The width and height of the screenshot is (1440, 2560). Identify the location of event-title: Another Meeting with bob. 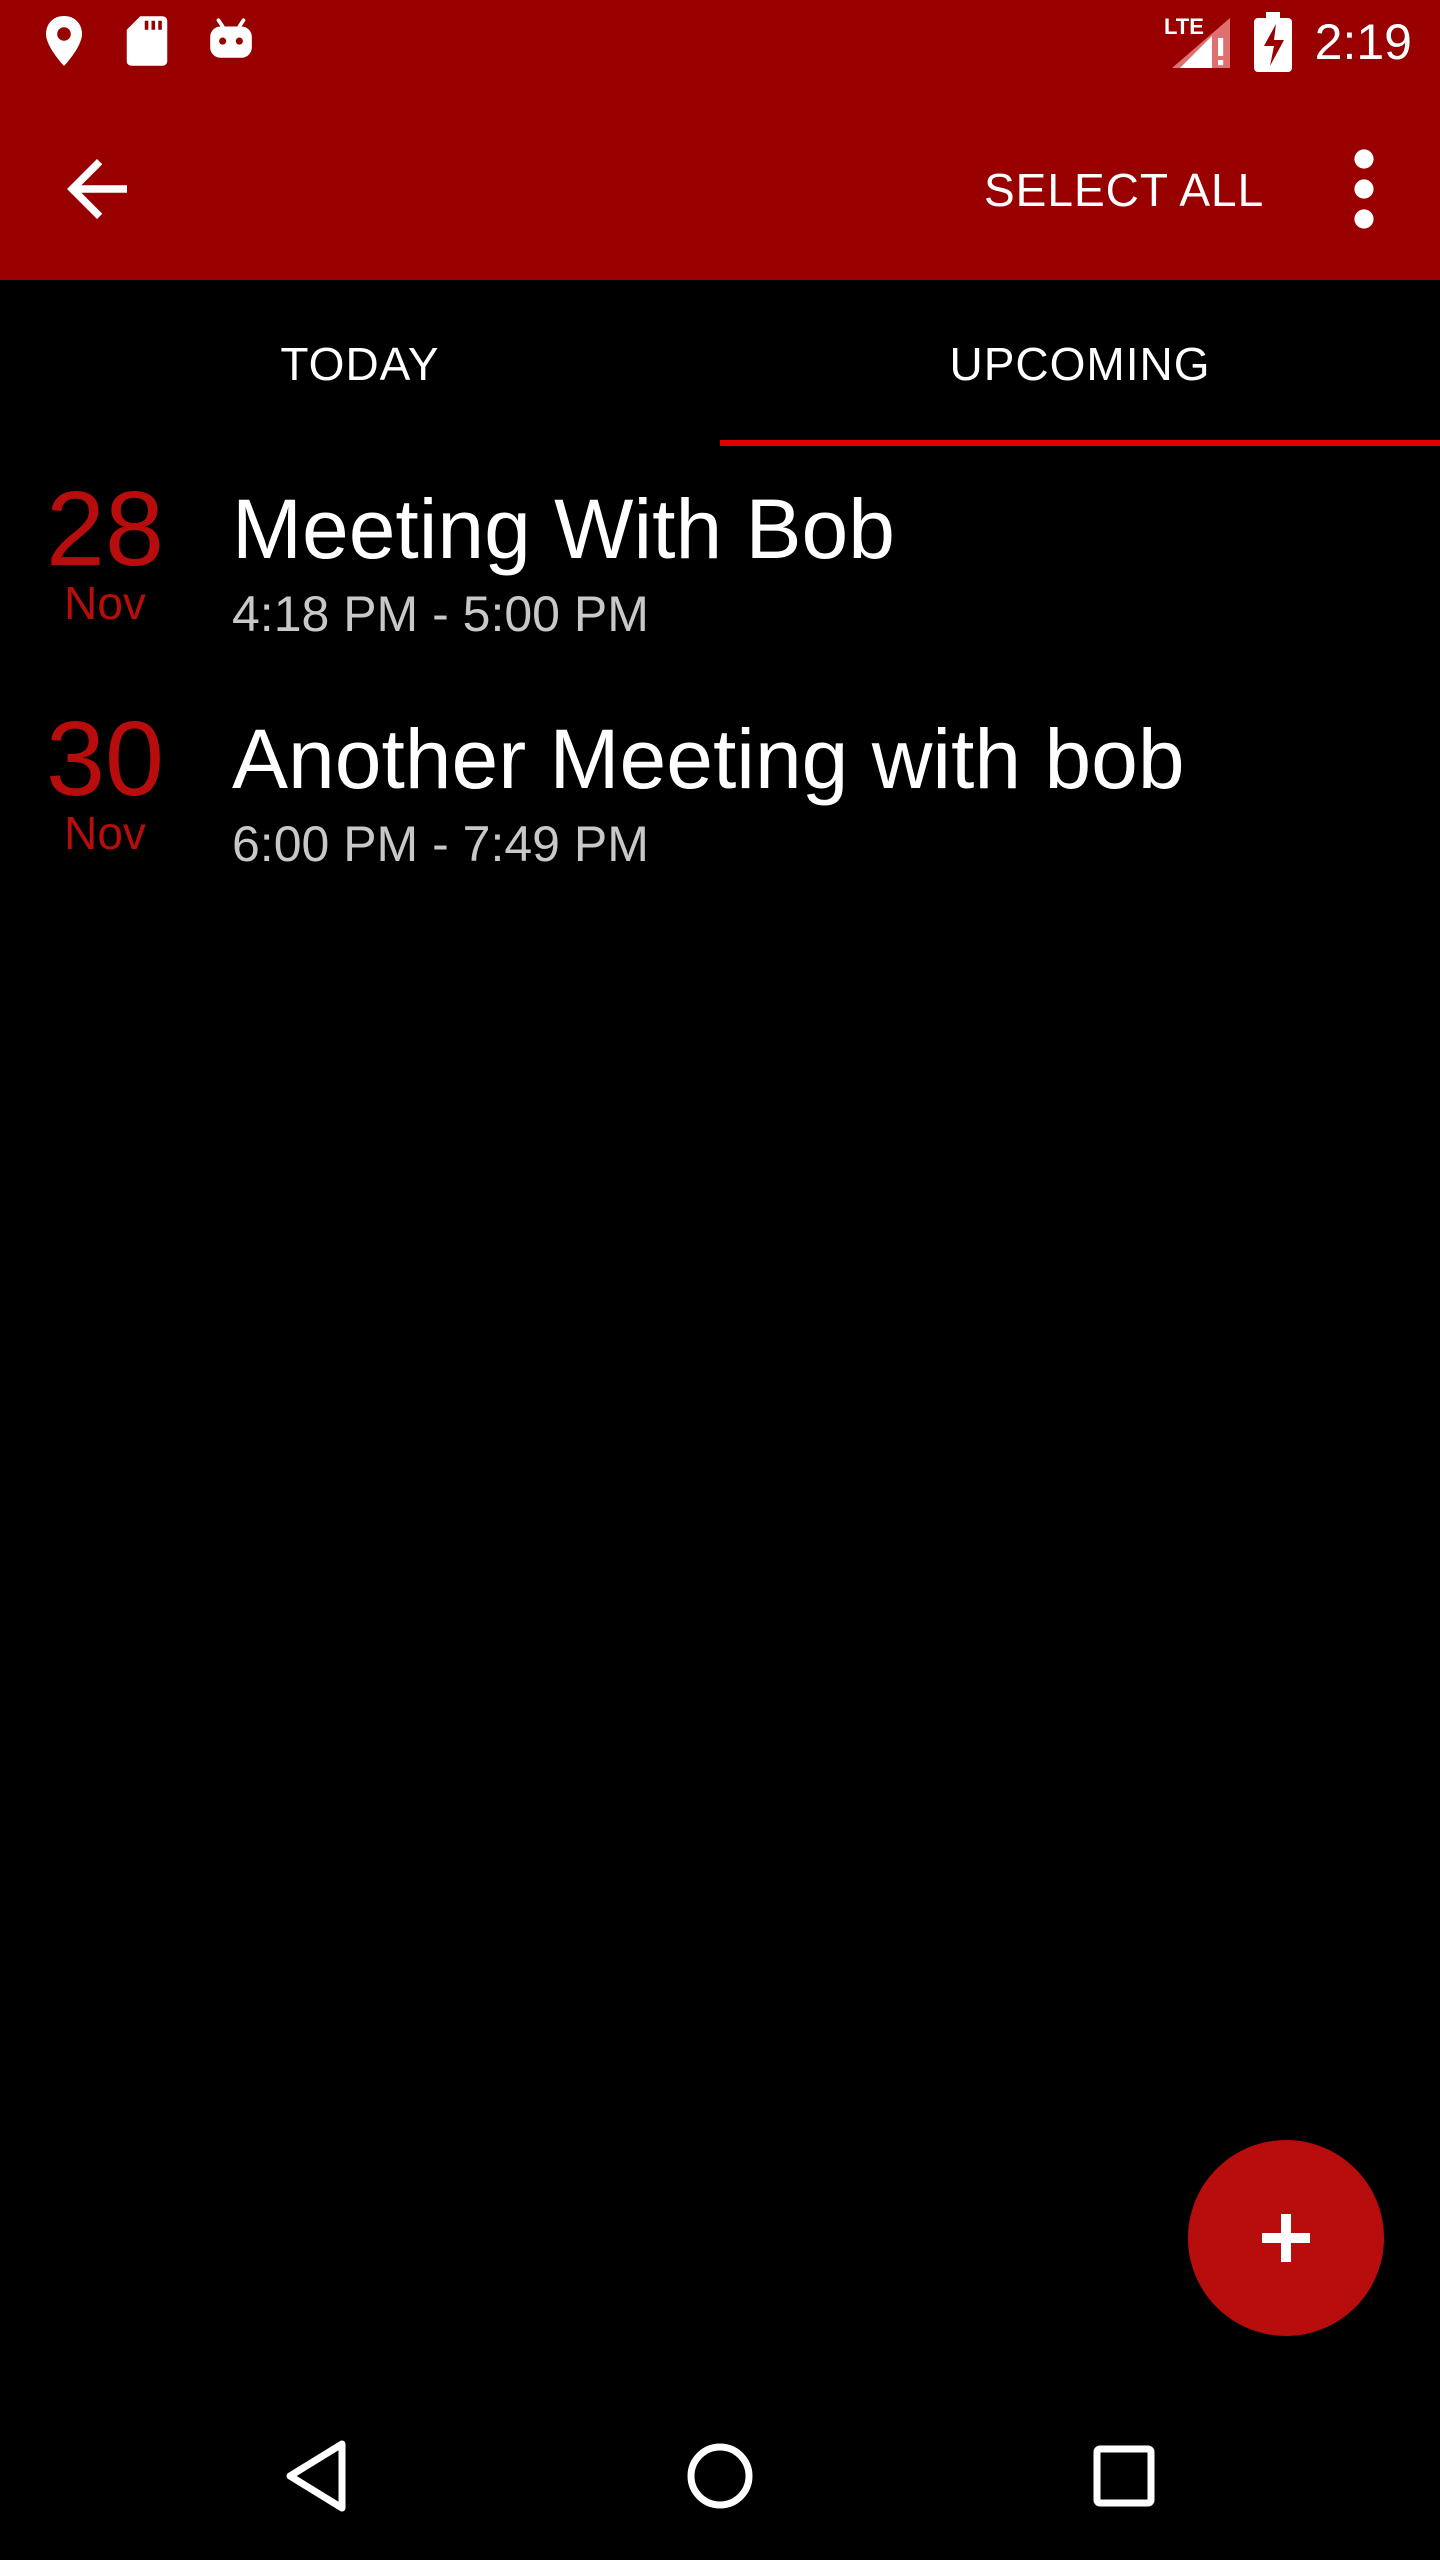
(708, 759).